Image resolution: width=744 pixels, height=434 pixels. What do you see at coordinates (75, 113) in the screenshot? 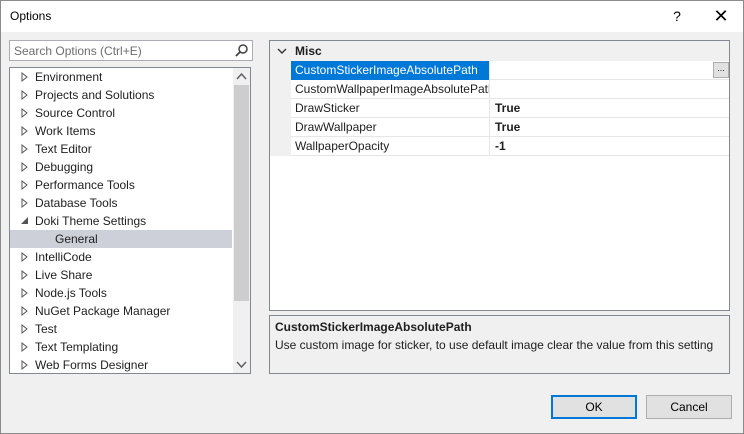
I see `tree-item-label: Source Control` at bounding box center [75, 113].